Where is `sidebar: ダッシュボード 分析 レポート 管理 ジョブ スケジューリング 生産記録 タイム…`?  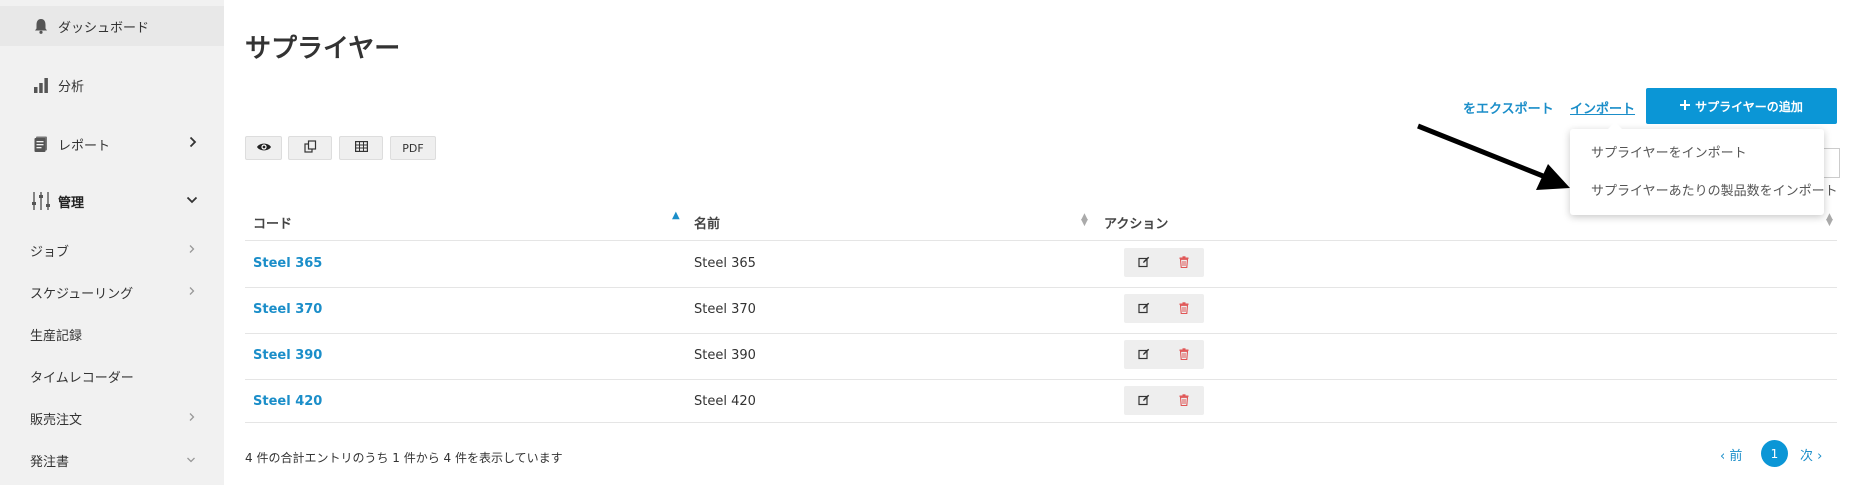 sidebar: ダッシュボード 分析 レポート 管理 ジョブ スケジューリング 生産記録 タイム… is located at coordinates (112, 242).